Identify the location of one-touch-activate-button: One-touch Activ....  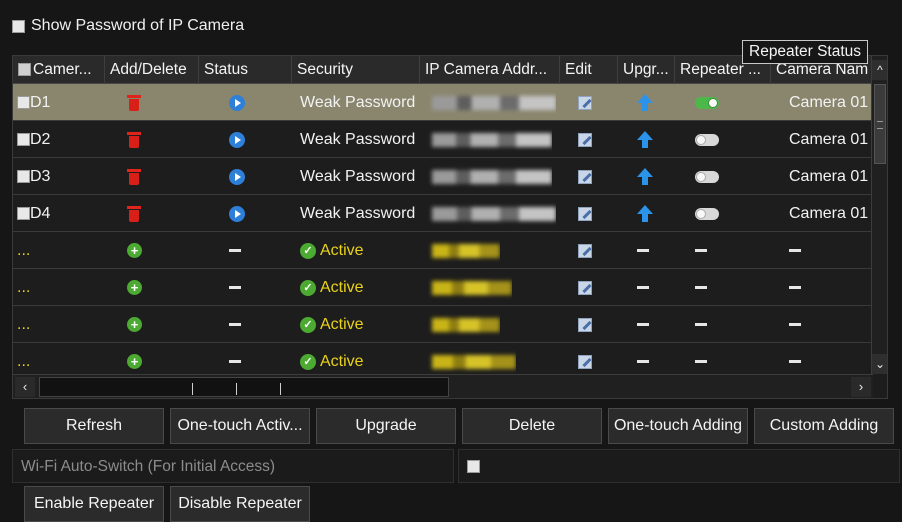
(240, 426).